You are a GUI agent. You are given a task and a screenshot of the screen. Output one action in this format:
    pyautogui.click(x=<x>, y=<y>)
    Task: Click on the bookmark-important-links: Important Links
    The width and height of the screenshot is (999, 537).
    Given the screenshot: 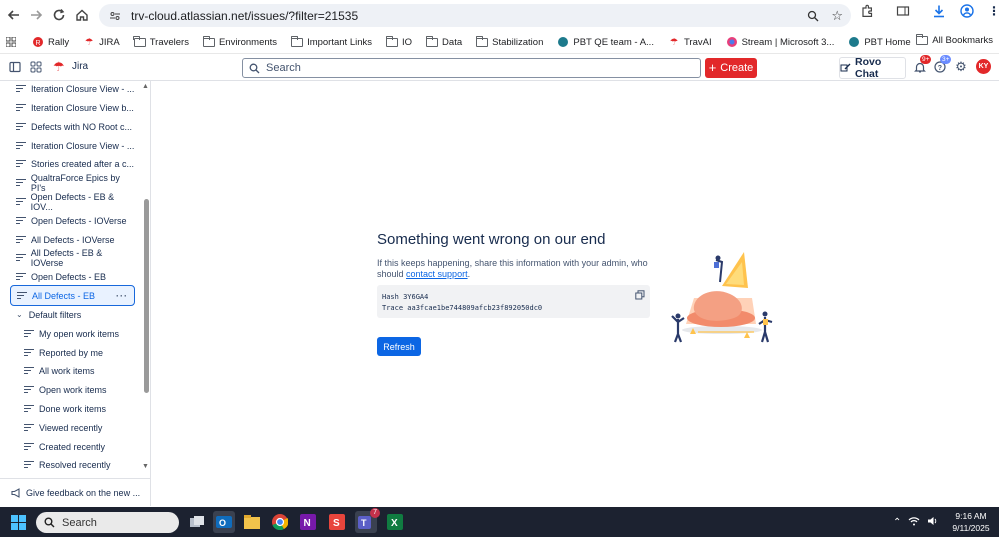 What is the action you would take?
    pyautogui.click(x=331, y=41)
    